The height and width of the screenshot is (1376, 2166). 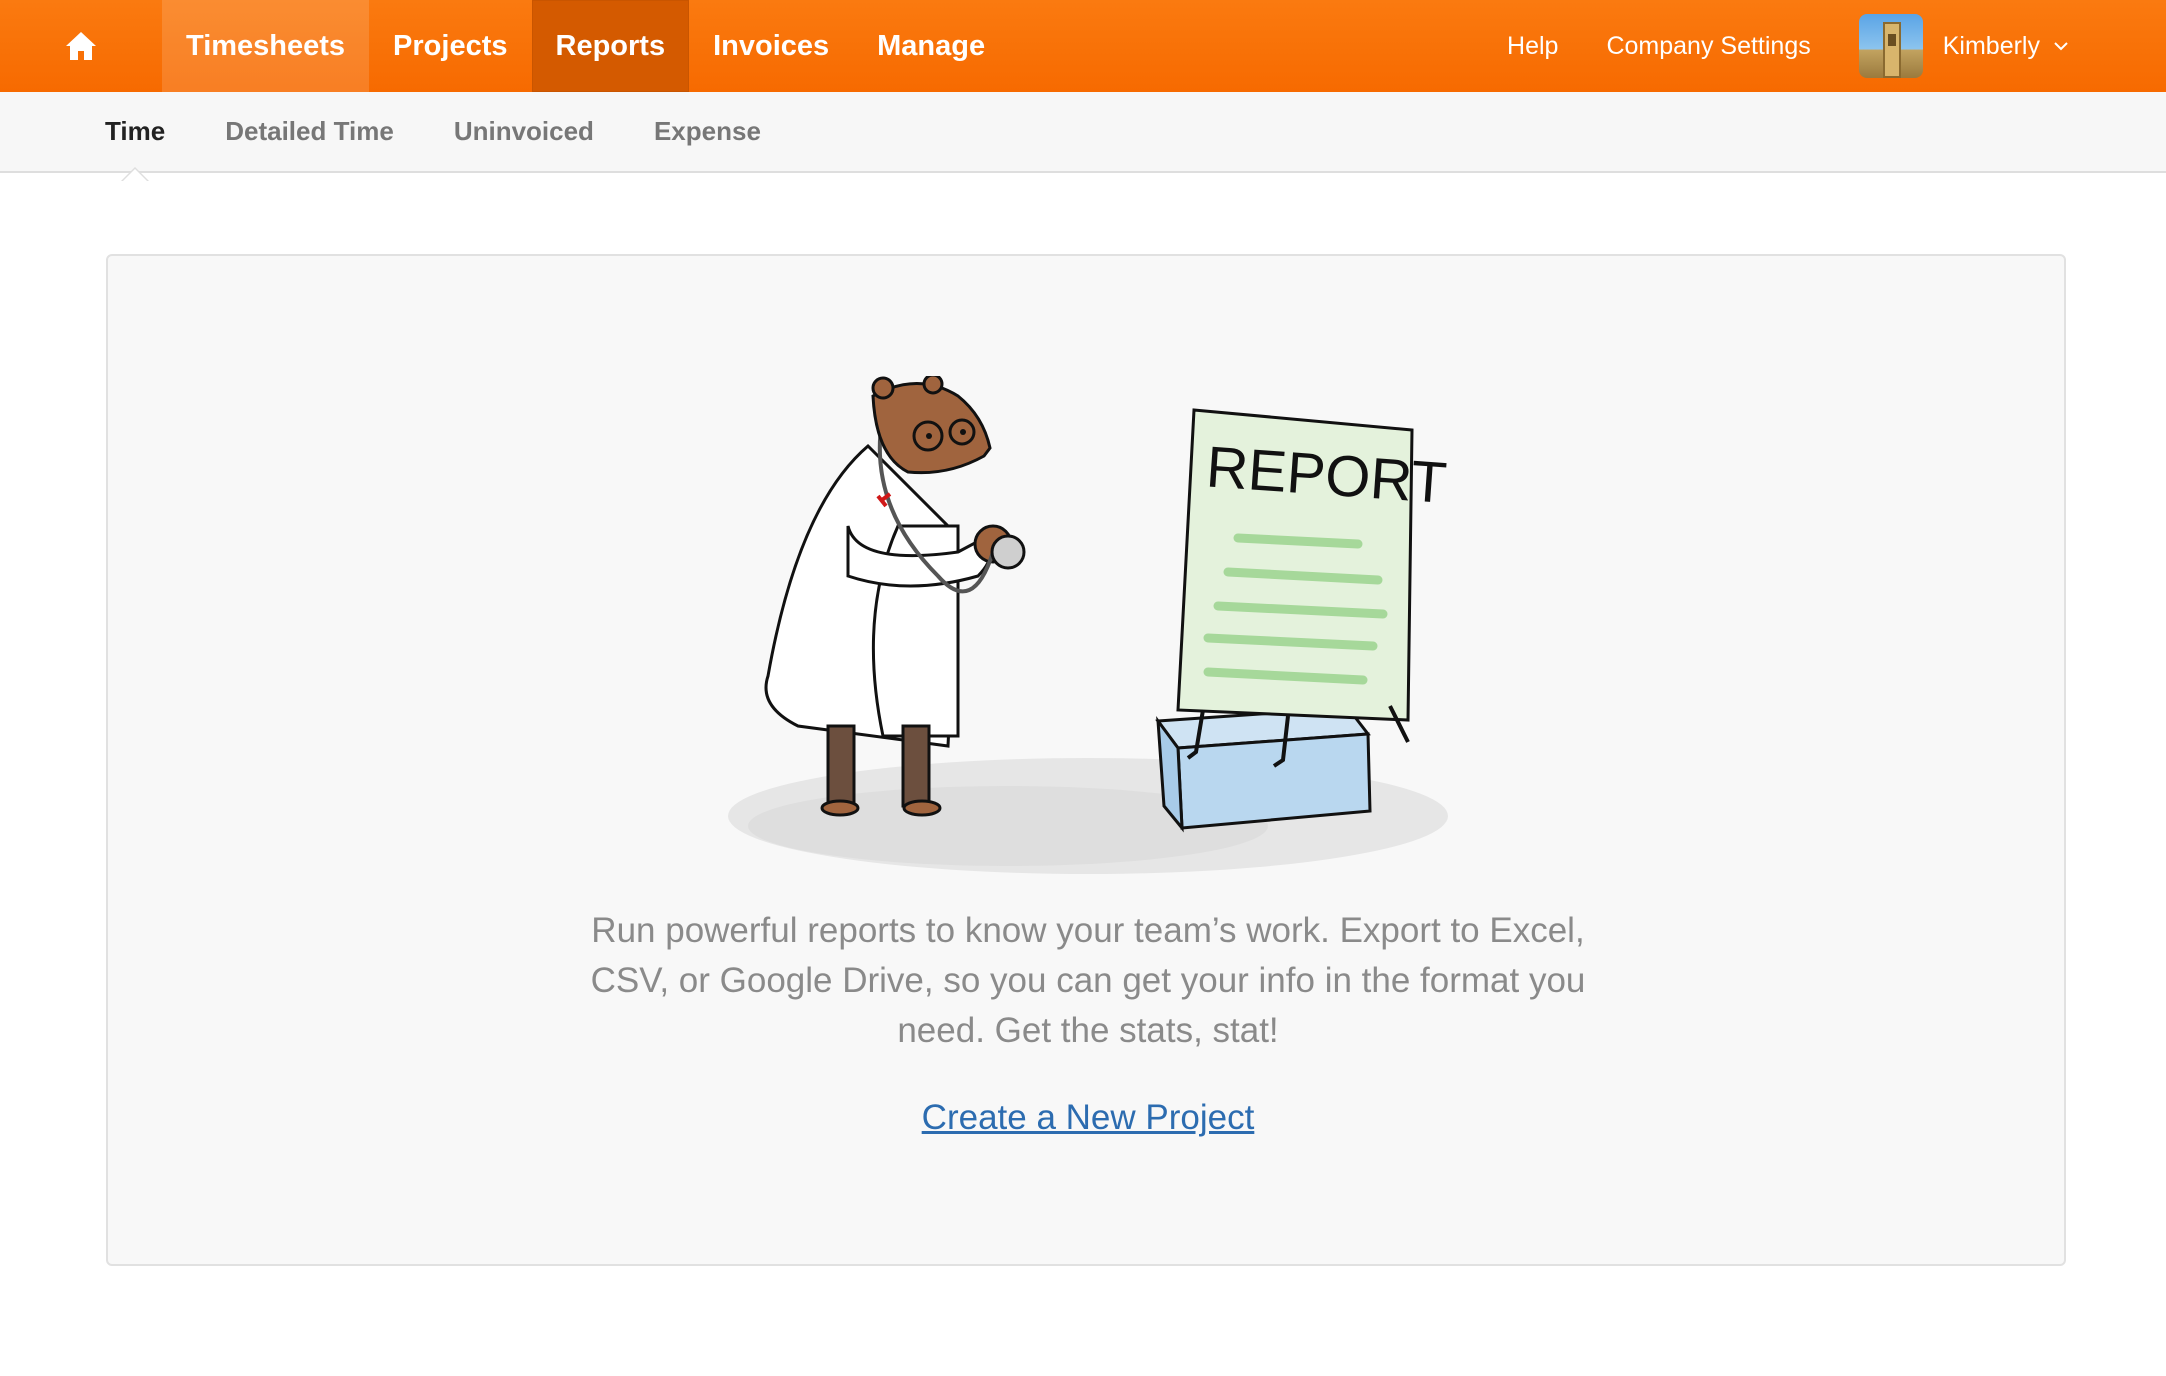 What do you see at coordinates (1088, 625) in the screenshot?
I see `doctor-bear-report-illustration: REPORT` at bounding box center [1088, 625].